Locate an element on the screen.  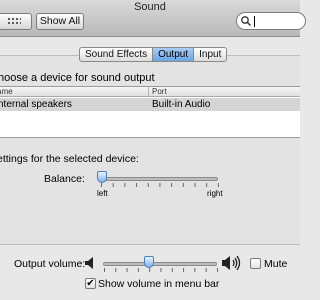
volume-slider-track is located at coordinates (160, 264).